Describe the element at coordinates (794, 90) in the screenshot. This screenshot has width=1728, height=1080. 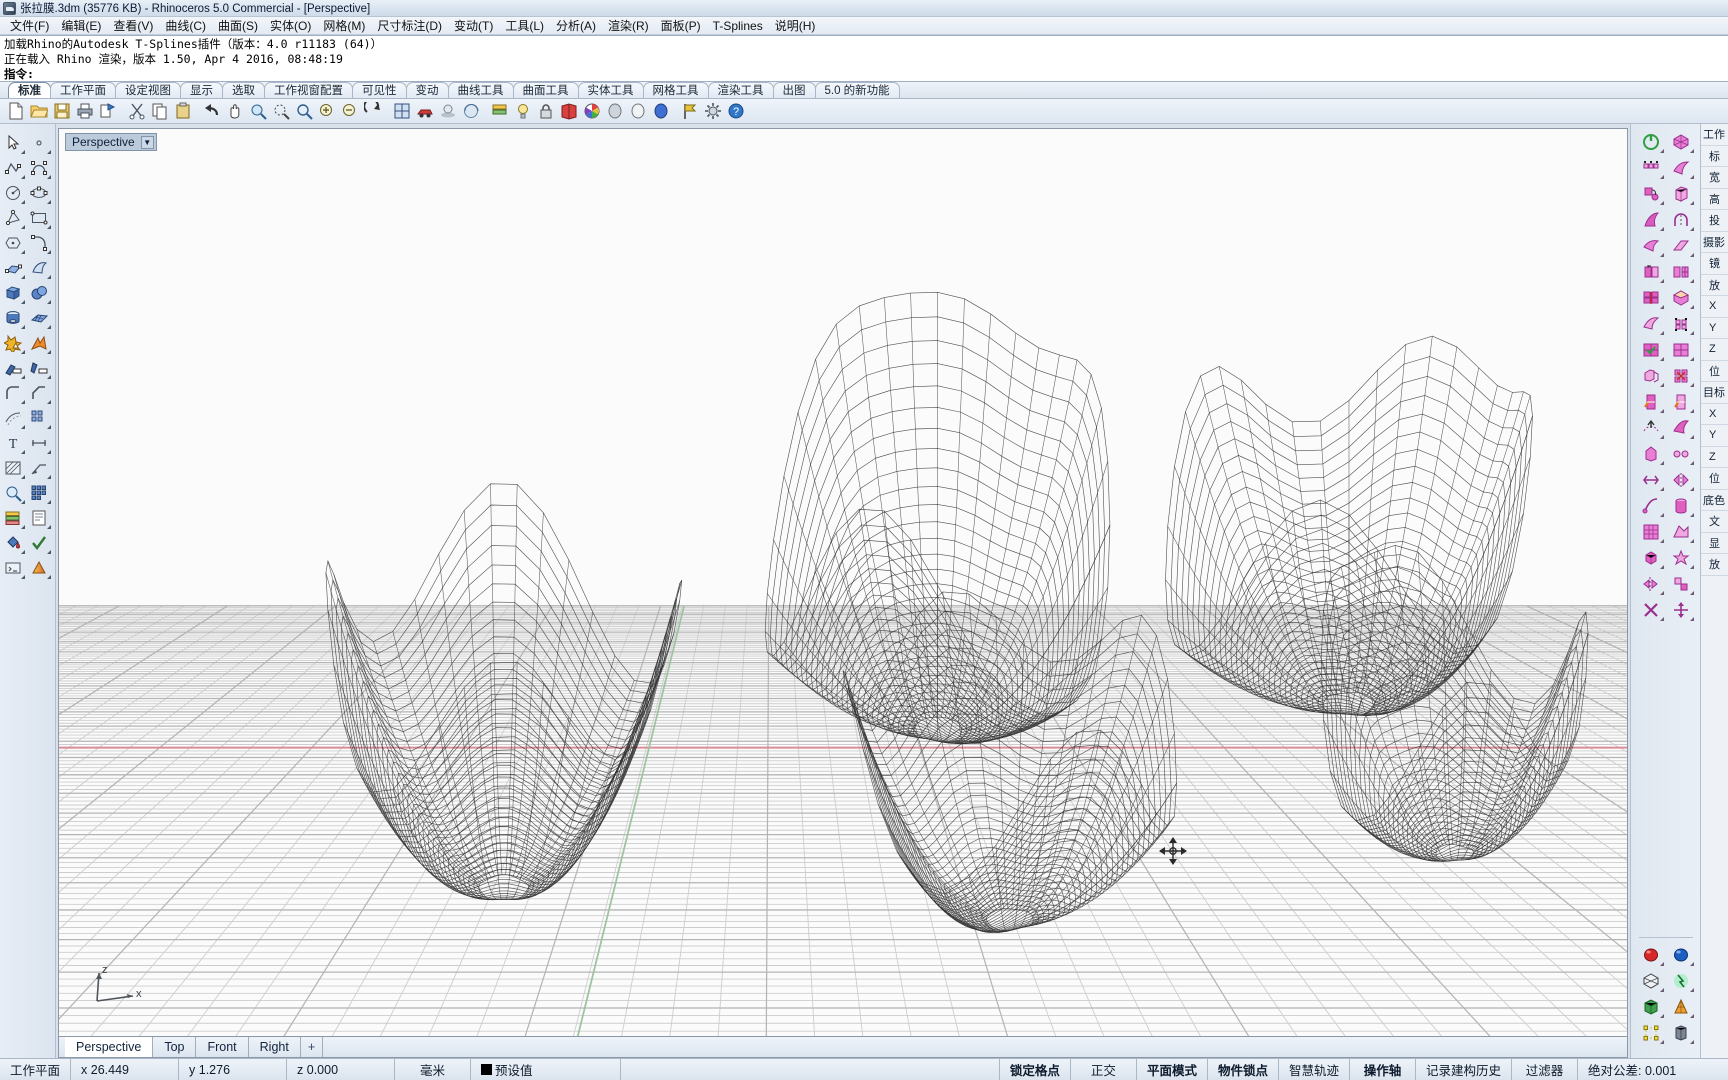
I see `toolbar-tab-13: 出图` at that location.